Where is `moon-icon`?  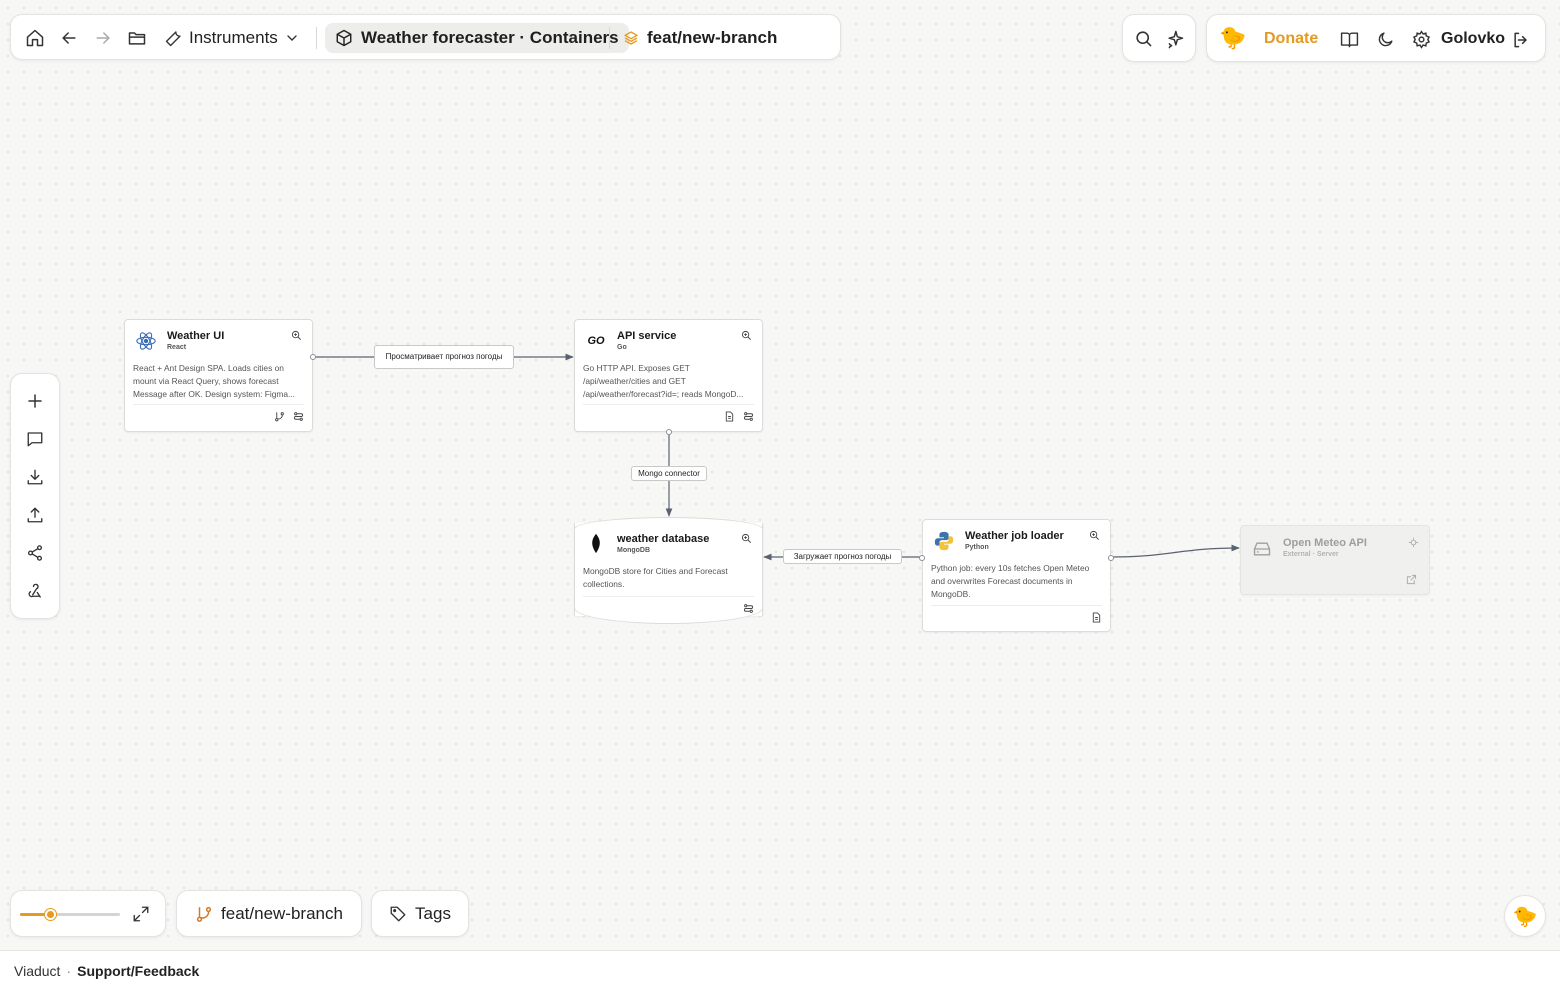
moon-icon is located at coordinates (1385, 39).